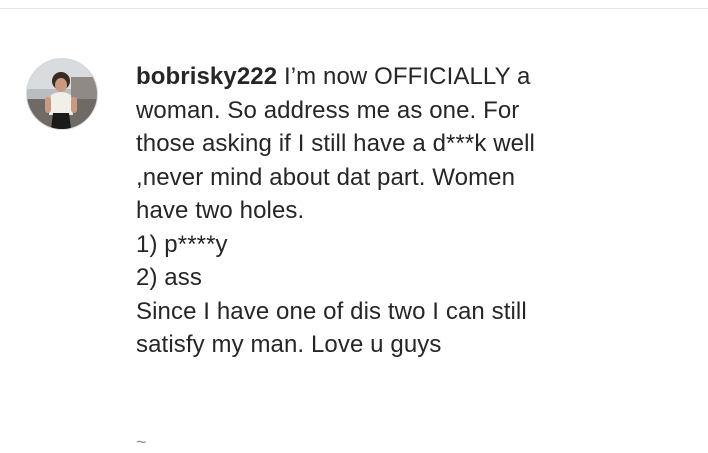  I want to click on comment-line: 1) p****y, so click(182, 244).